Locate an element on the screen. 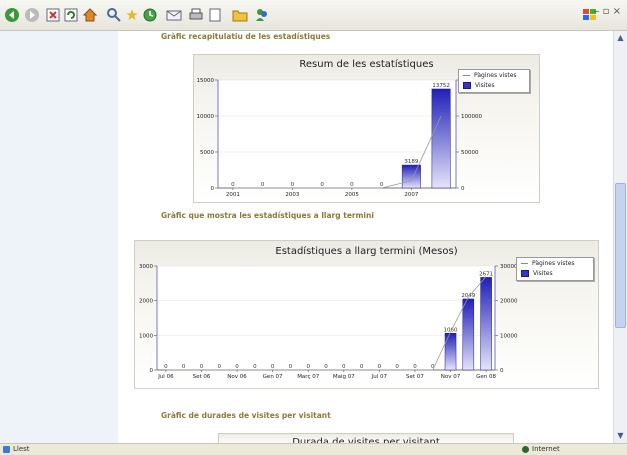 The height and width of the screenshot is (455, 627). browser-toolbar: ★ ‒ ▫ × is located at coordinates (313, 15).